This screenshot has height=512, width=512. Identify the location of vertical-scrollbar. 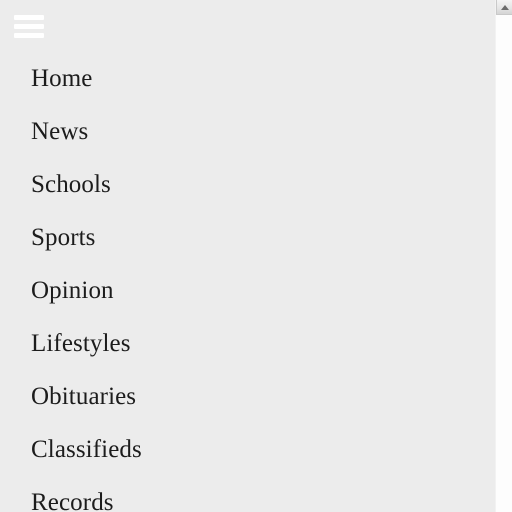
(503, 256).